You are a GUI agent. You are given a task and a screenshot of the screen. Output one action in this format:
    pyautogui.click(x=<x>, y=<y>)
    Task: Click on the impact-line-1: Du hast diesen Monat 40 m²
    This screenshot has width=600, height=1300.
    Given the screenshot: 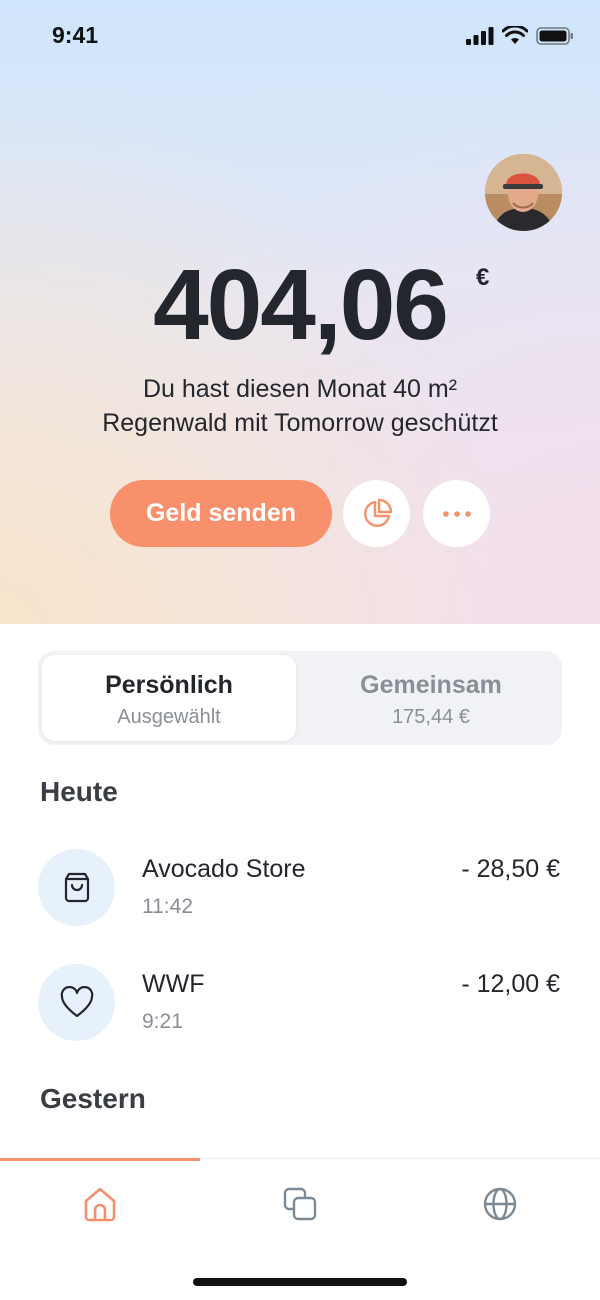 What is the action you would take?
    pyautogui.click(x=300, y=389)
    